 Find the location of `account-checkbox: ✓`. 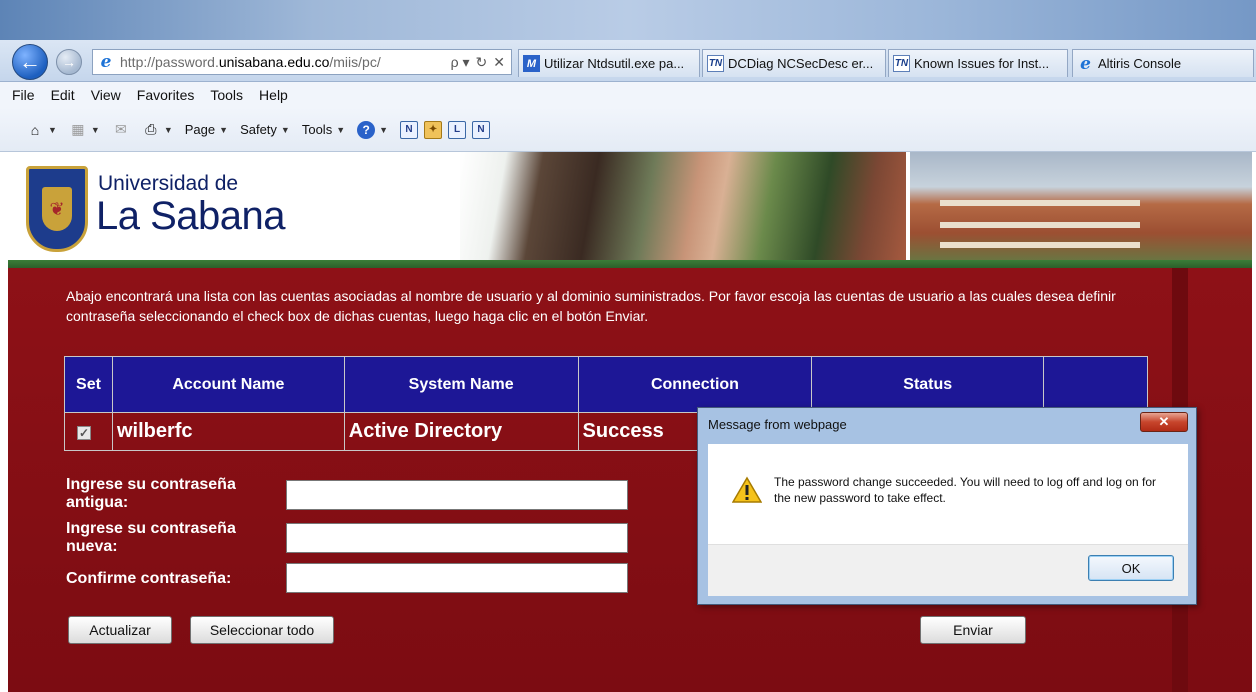

account-checkbox: ✓ is located at coordinates (84, 433).